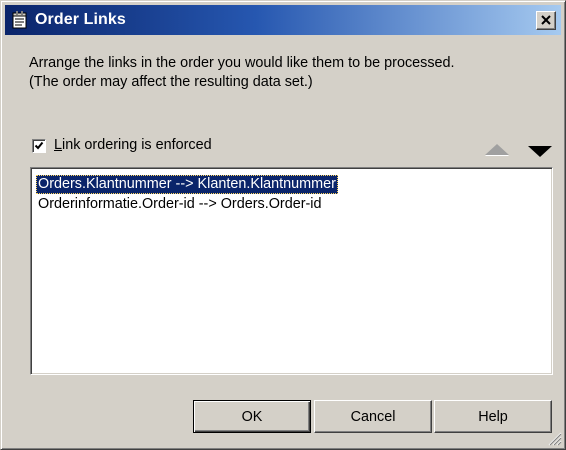 This screenshot has width=566, height=450. I want to click on label-rest: ink ordering is enforced, so click(137, 145).